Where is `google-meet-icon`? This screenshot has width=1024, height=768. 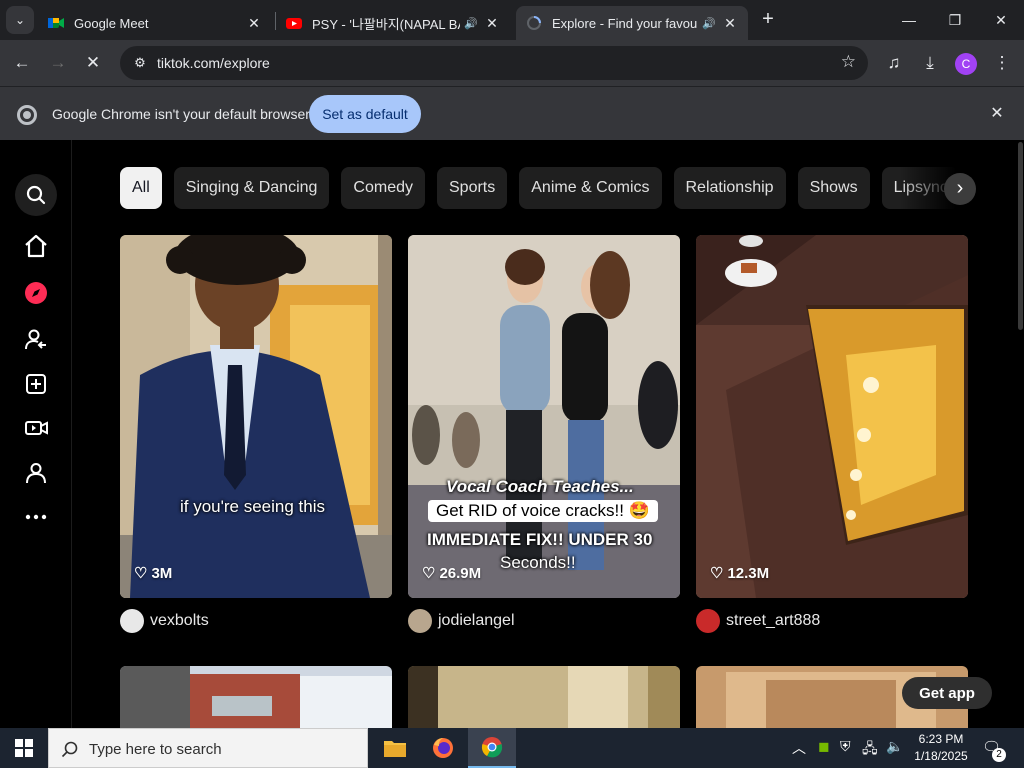
google-meet-icon is located at coordinates (56, 23).